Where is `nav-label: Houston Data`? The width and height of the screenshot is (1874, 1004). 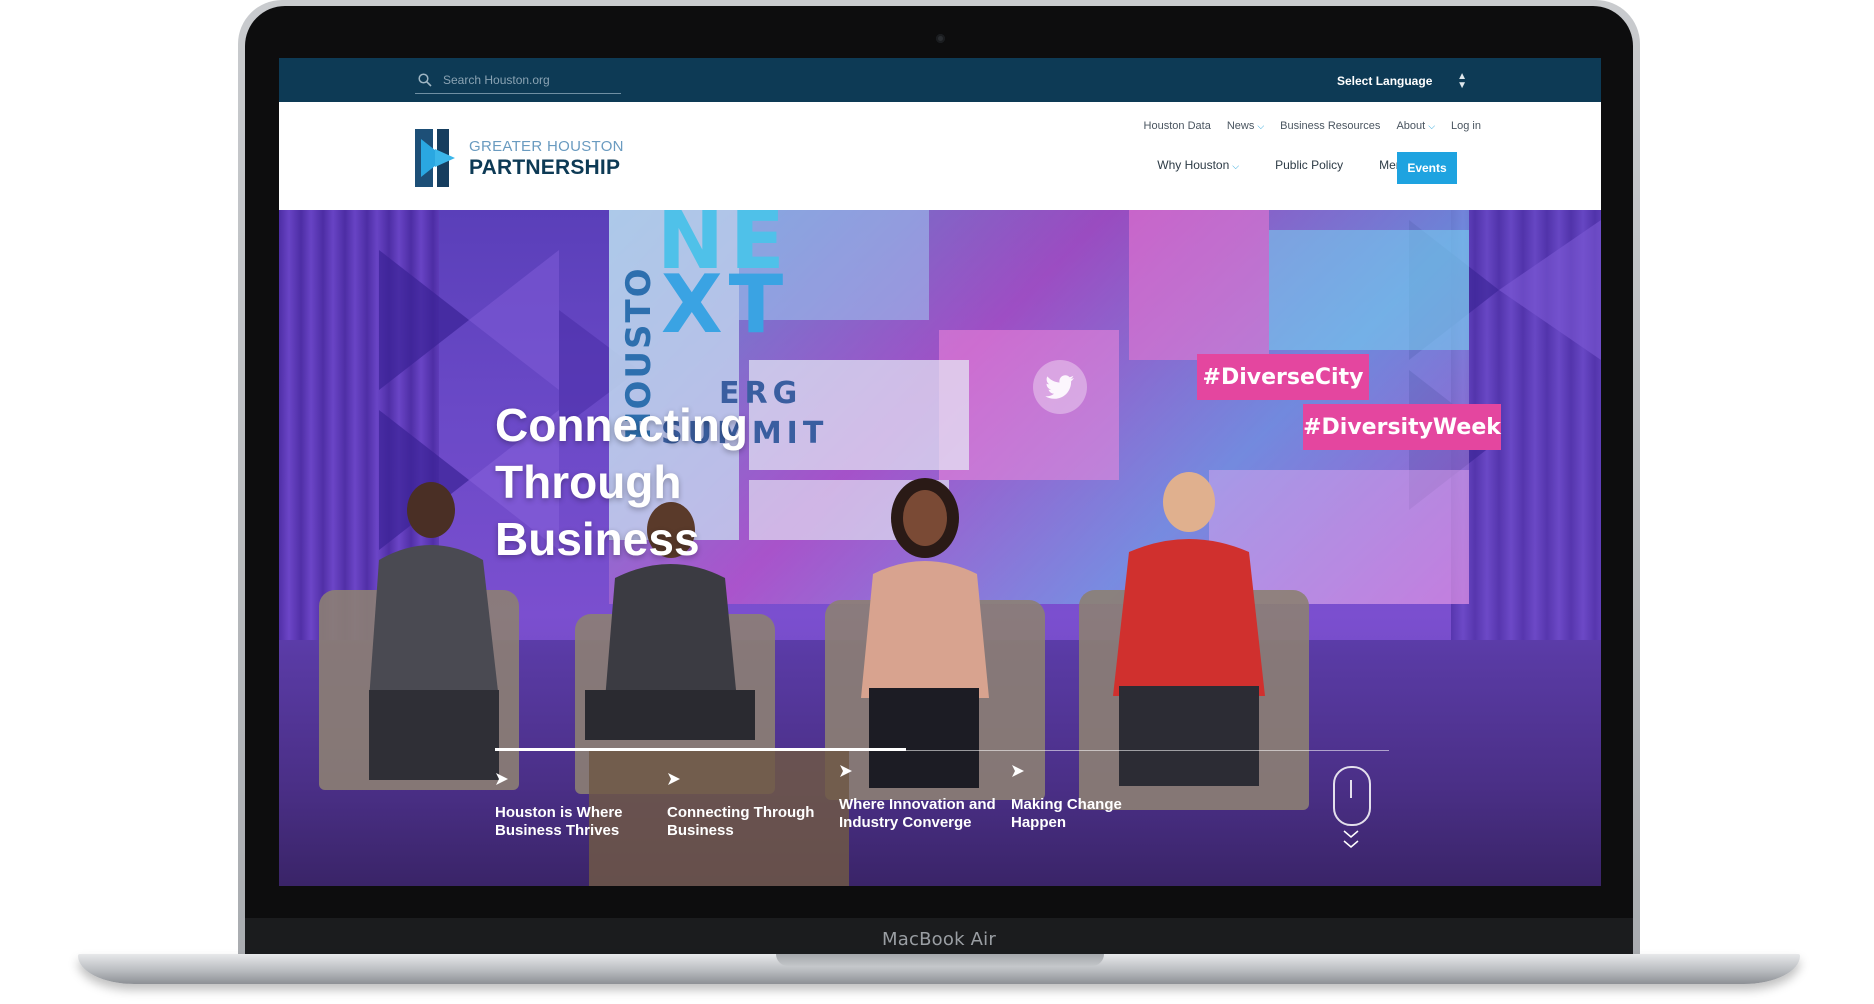 nav-label: Houston Data is located at coordinates (1177, 126).